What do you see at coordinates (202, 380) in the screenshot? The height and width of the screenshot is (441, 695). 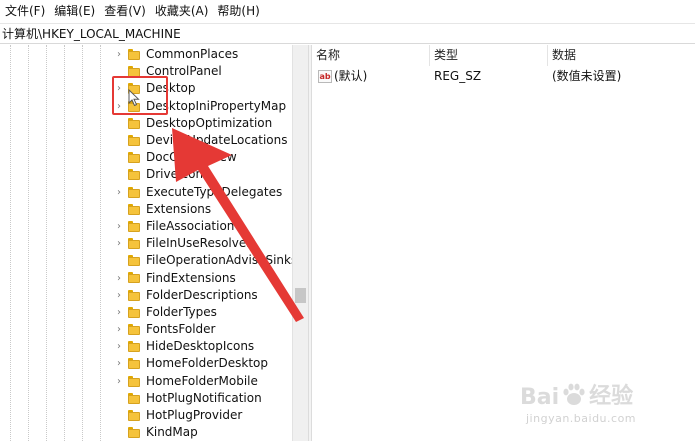 I see `tree-node-label: HomeFolderMobile` at bounding box center [202, 380].